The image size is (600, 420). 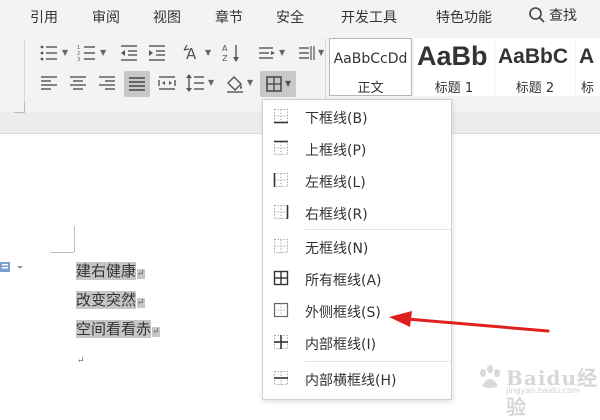 What do you see at coordinates (563, 16) in the screenshot?
I see `search-label: 查找` at bounding box center [563, 16].